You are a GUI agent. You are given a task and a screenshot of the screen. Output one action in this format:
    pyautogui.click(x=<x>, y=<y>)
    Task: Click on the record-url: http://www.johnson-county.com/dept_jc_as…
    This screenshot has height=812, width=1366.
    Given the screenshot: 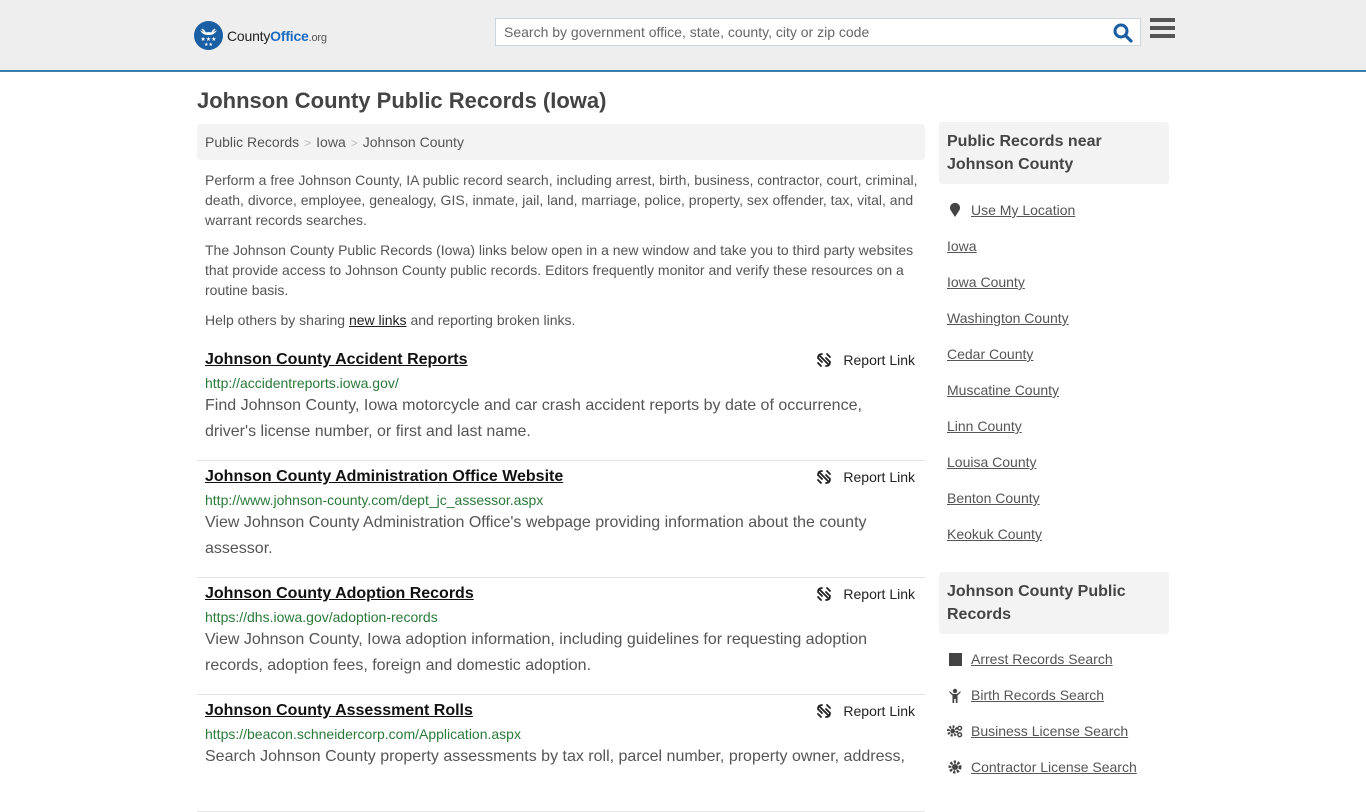 What is the action you would take?
    pyautogui.click(x=374, y=500)
    